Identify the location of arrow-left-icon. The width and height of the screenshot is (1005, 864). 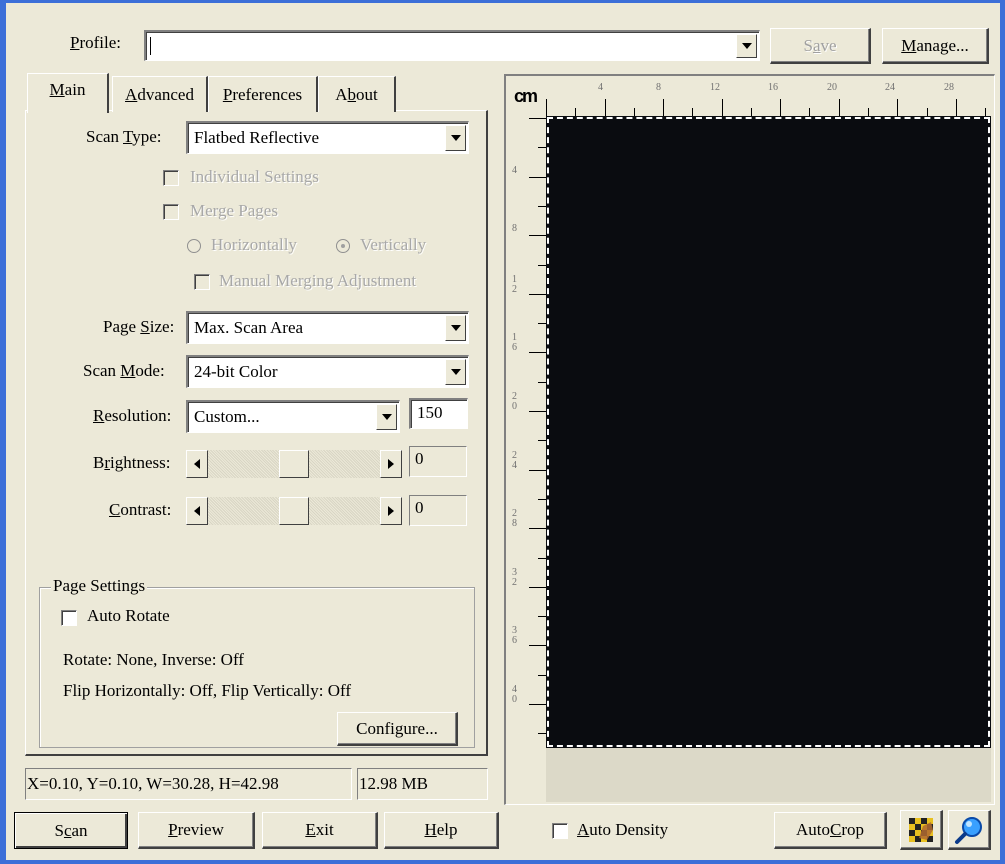
(197, 511).